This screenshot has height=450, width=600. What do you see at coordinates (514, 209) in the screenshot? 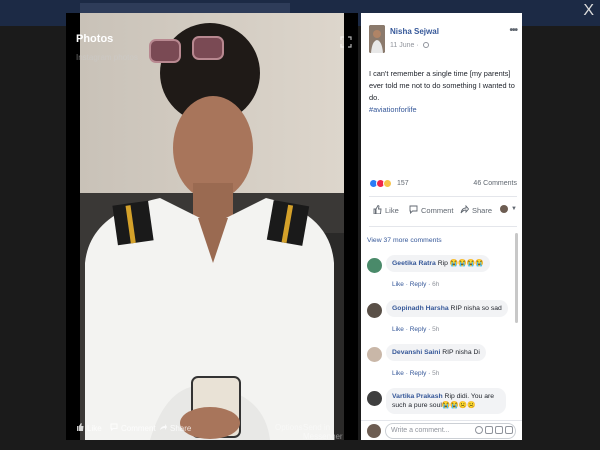
I see `caret-down-icon: ▼` at bounding box center [514, 209].